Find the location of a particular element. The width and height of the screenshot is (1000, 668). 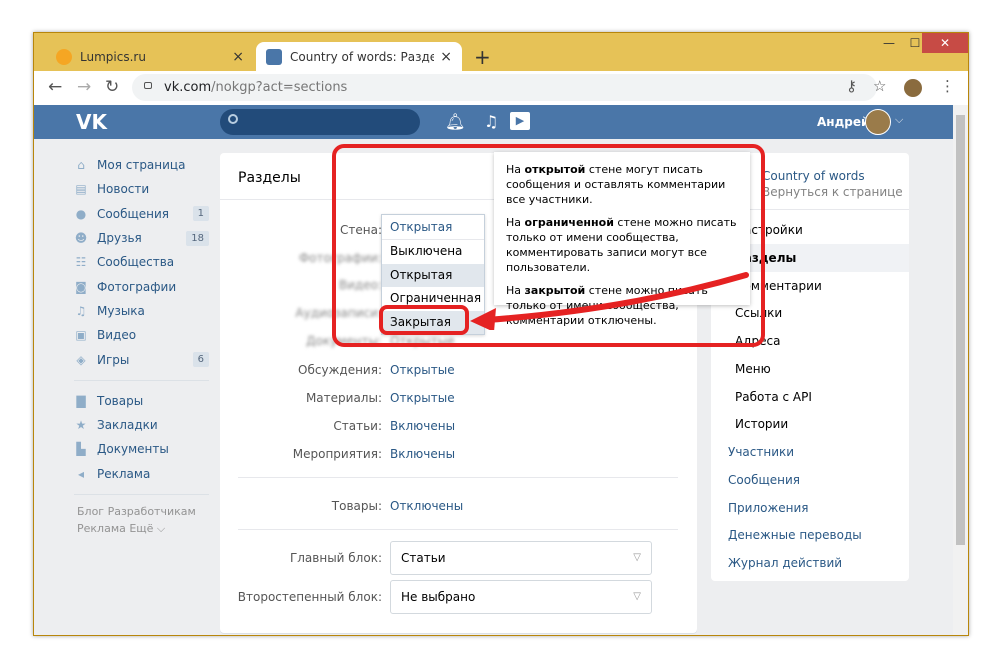

sidebar-item-friends: ☻ Друзья 18 is located at coordinates (141, 238).